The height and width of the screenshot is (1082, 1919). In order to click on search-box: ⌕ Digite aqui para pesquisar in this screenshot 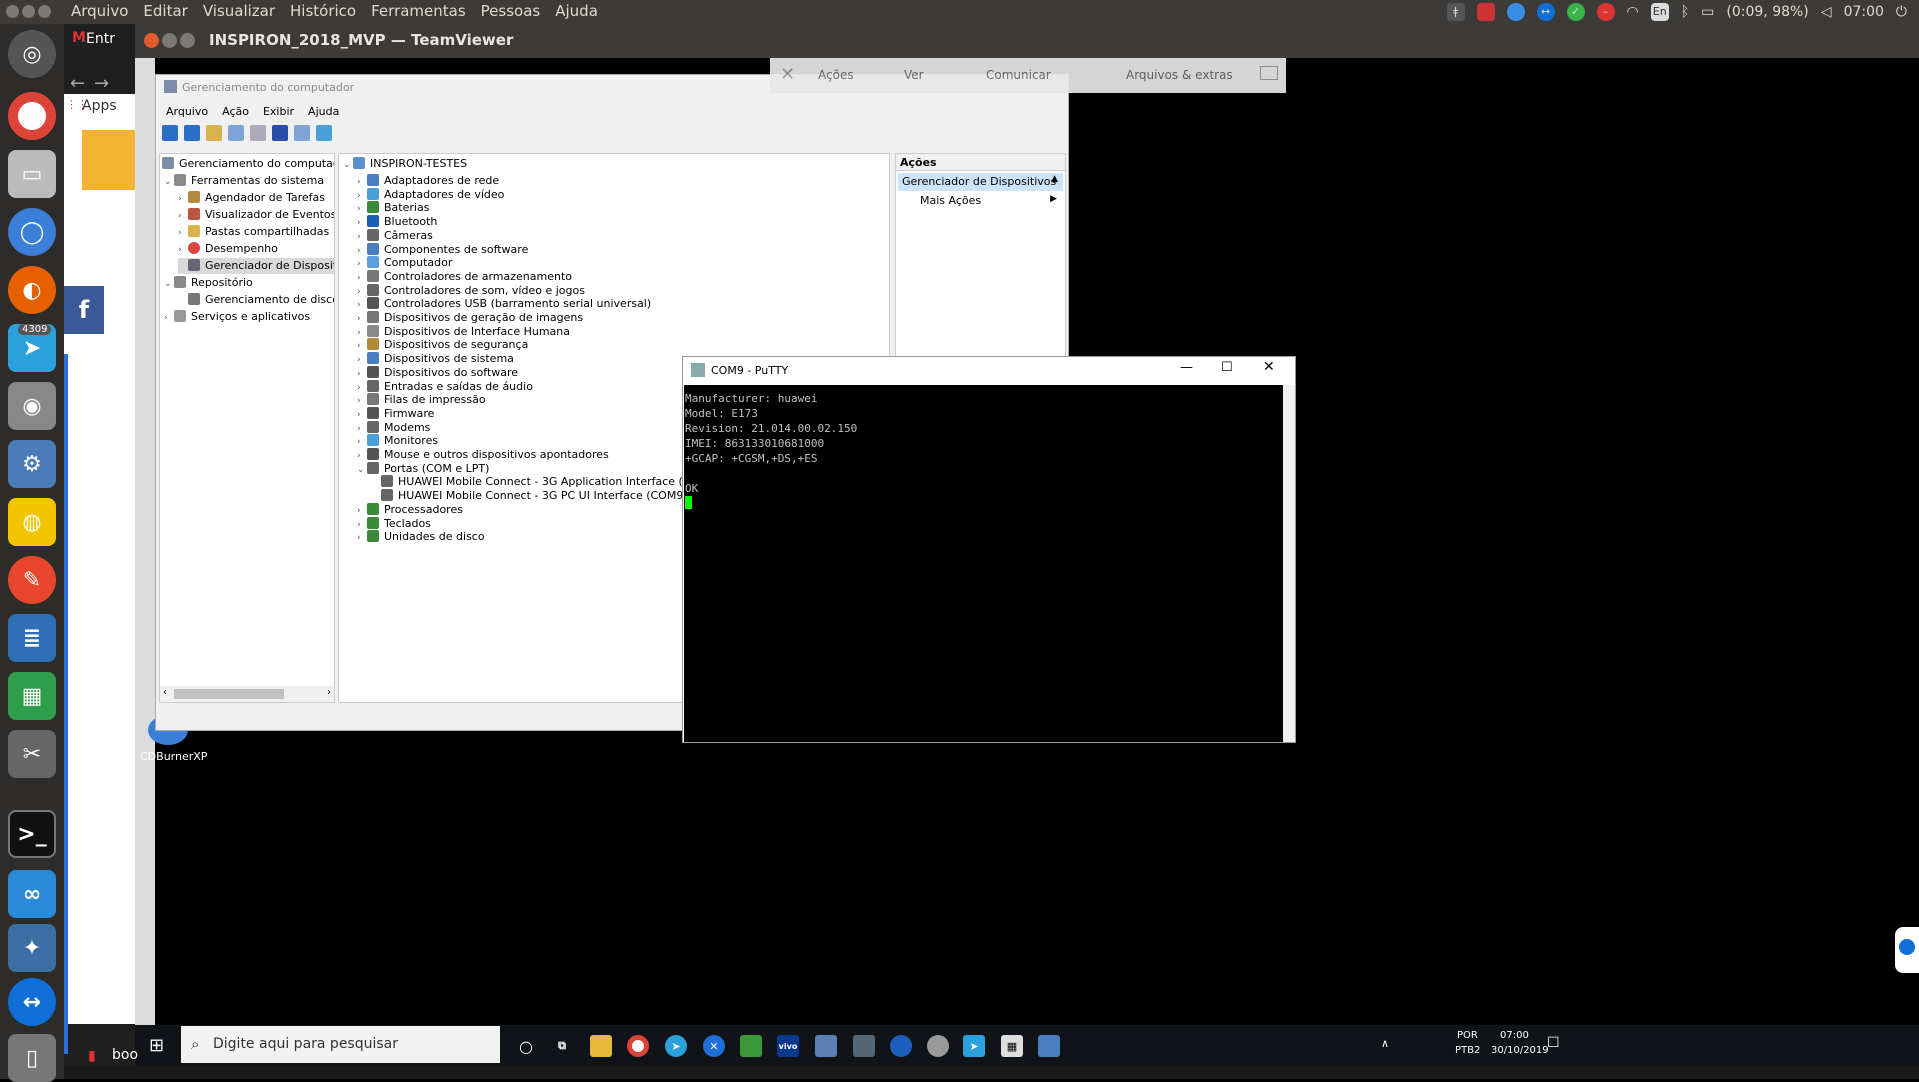, I will do `click(340, 1044)`.